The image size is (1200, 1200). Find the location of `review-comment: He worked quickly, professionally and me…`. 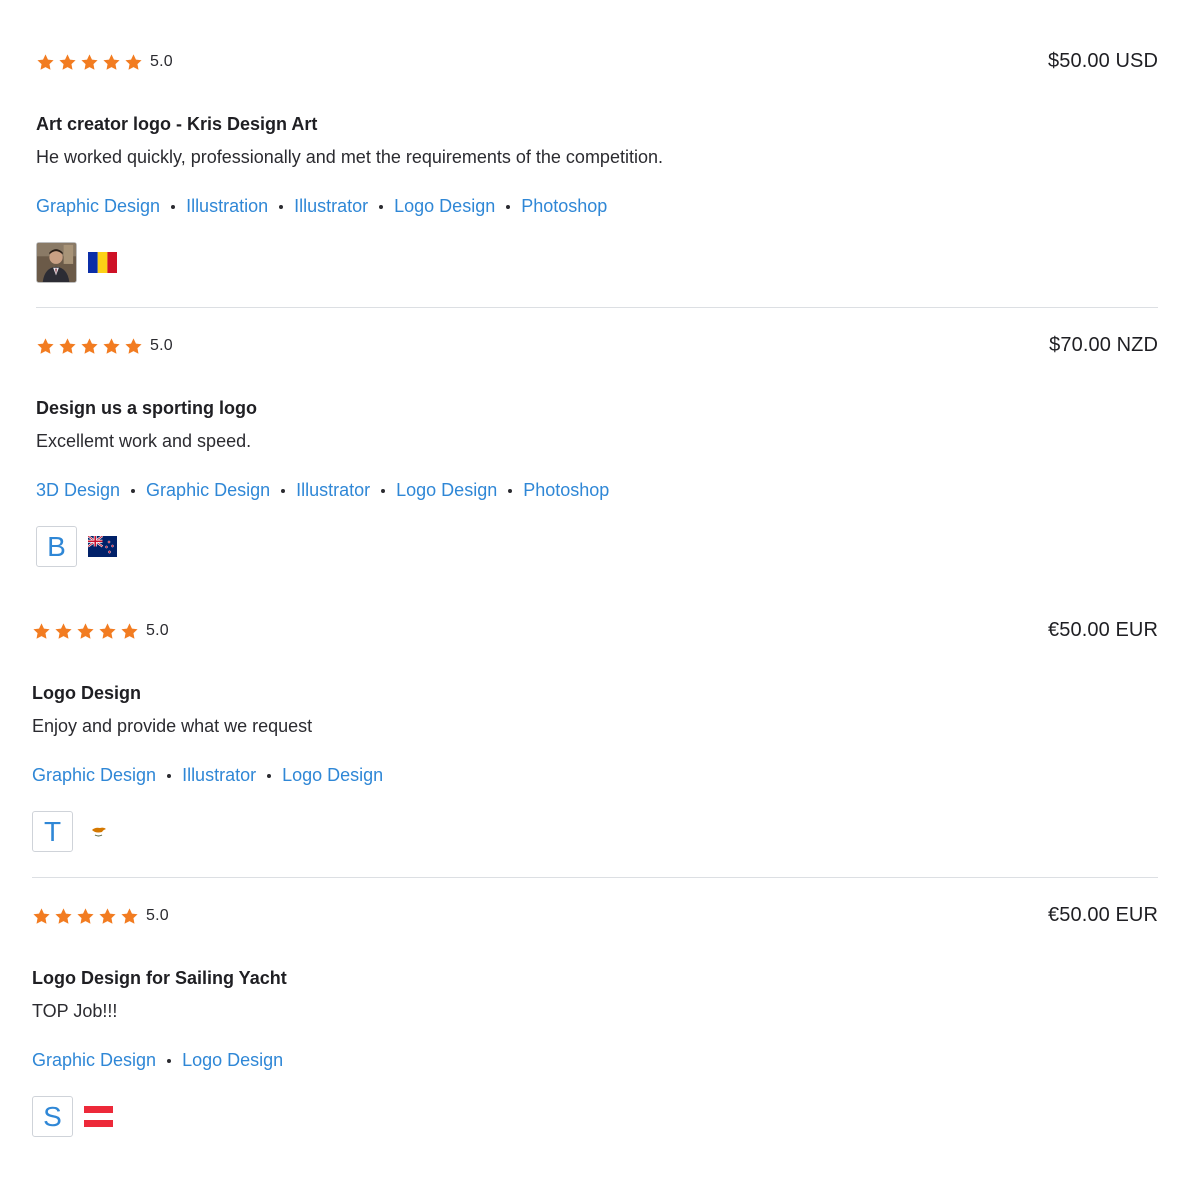

review-comment: He worked quickly, professionally and me… is located at coordinates (349, 157).